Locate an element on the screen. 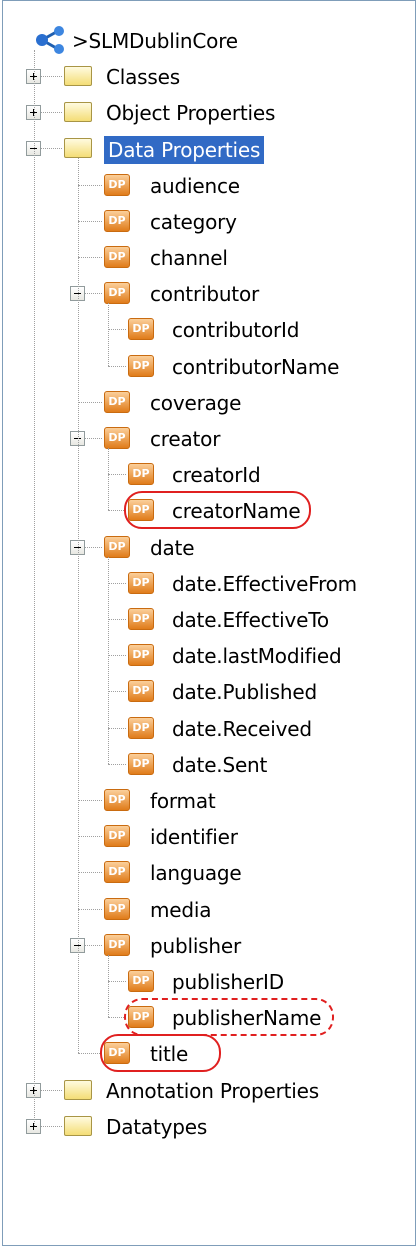 This screenshot has width=419, height=1248. tree-node-label: audience is located at coordinates (195, 185).